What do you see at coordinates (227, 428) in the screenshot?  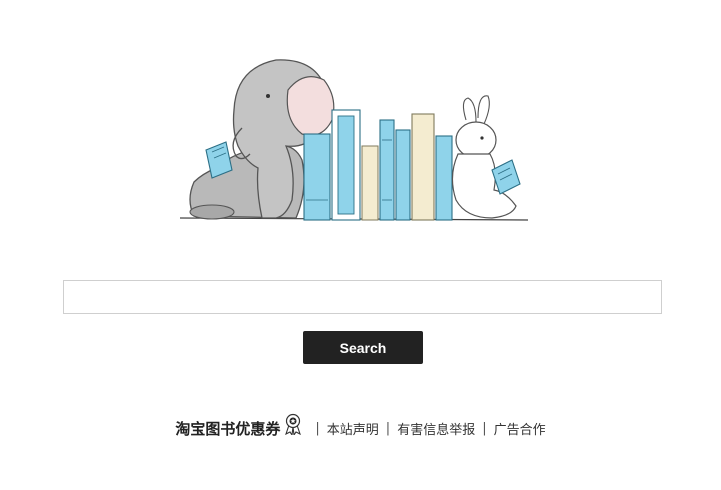 I see `brand-link: 淘宝图书优惠券` at bounding box center [227, 428].